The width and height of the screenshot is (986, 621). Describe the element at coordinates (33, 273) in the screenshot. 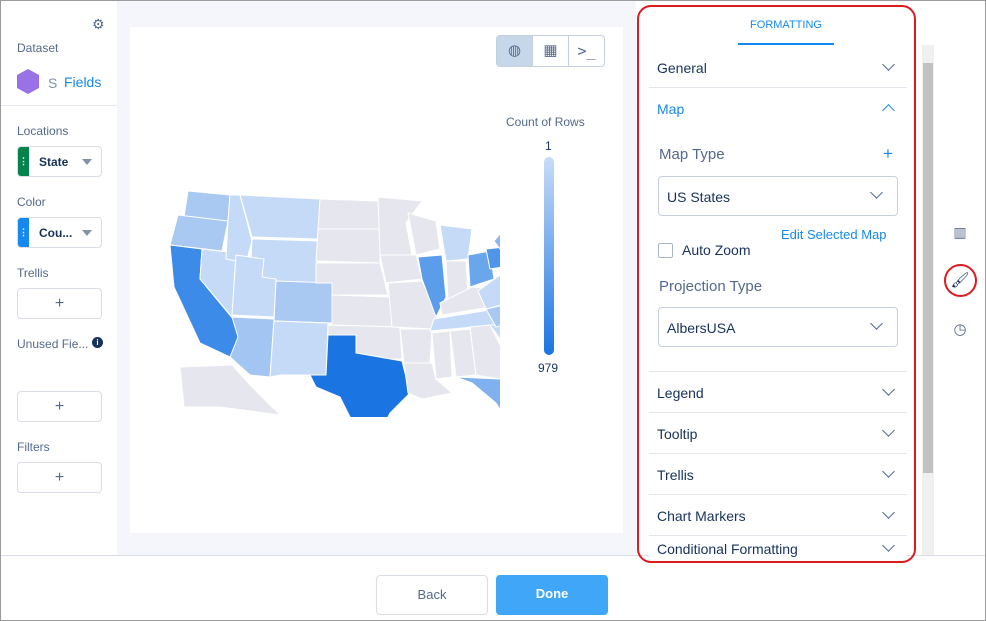

I see `trellis-label: Trellis` at that location.